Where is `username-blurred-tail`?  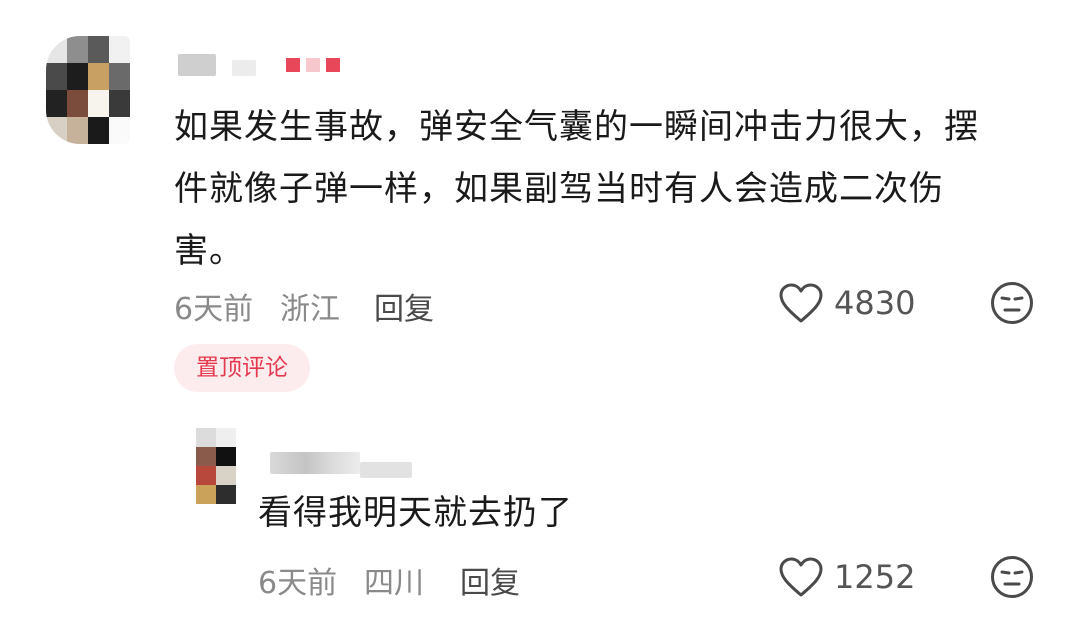 username-blurred-tail is located at coordinates (244, 68).